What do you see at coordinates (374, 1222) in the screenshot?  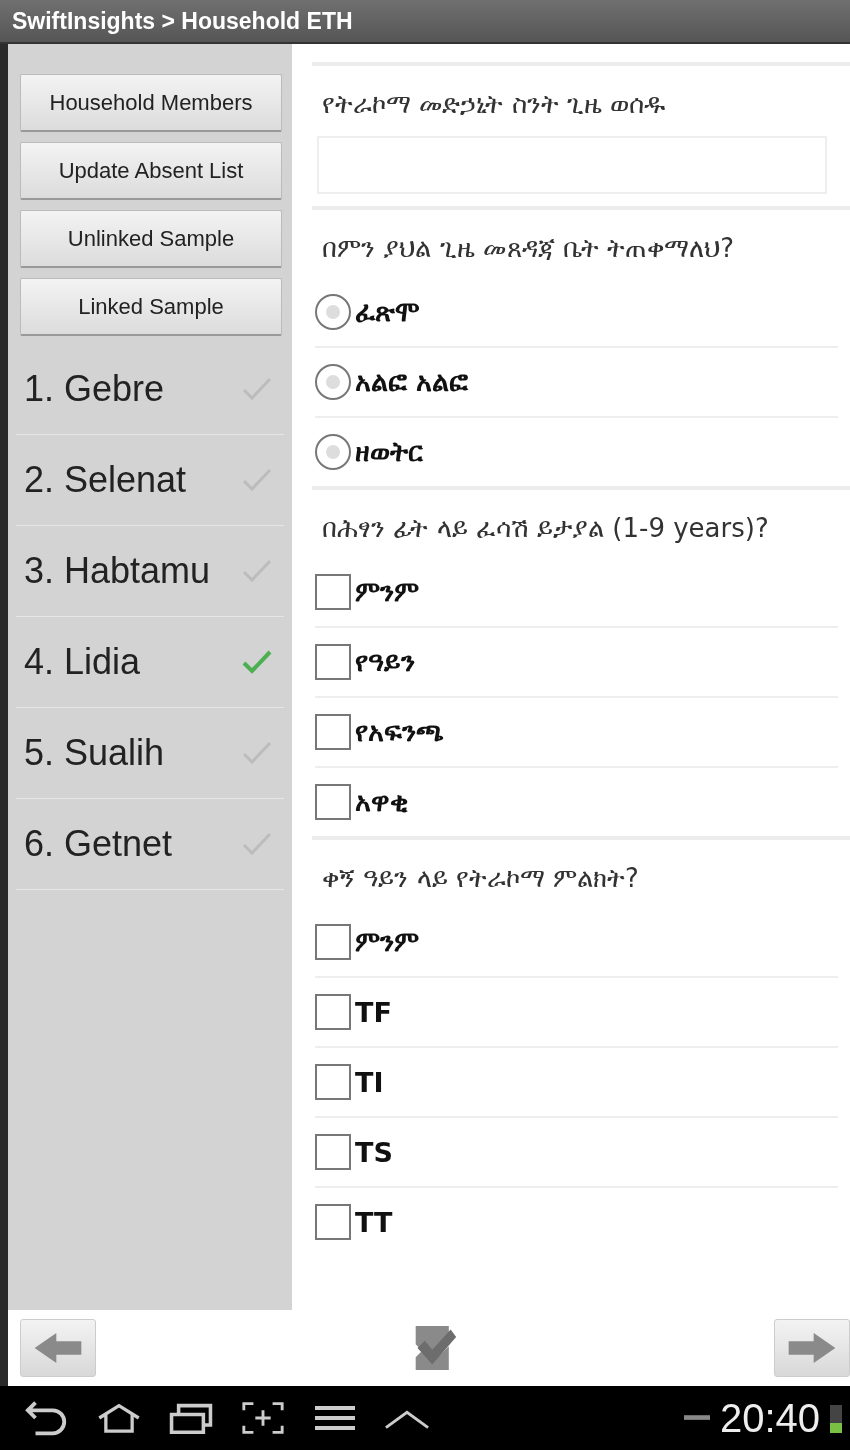 I see `option-label: TT` at bounding box center [374, 1222].